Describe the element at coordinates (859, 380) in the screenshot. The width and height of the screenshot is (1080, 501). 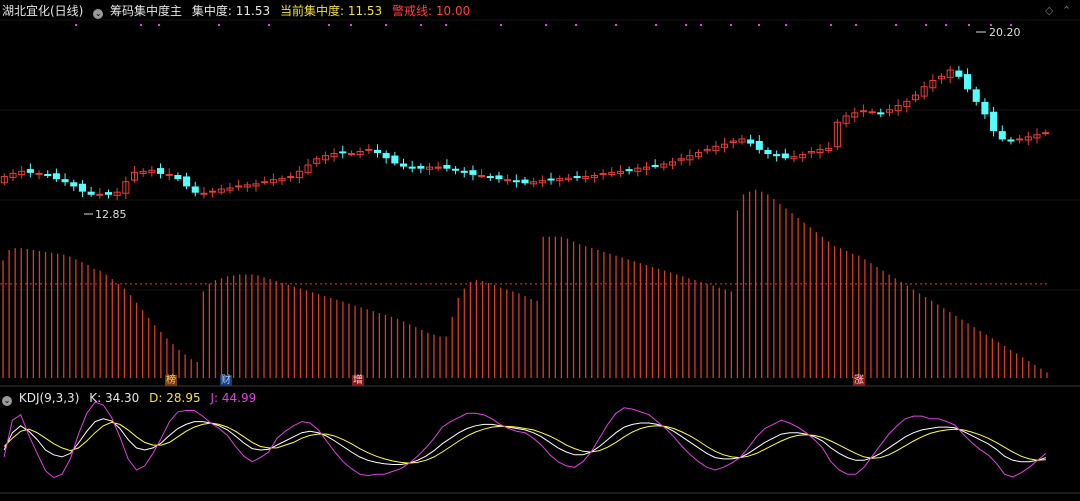
I see `event-marker-rise: 涨` at that location.